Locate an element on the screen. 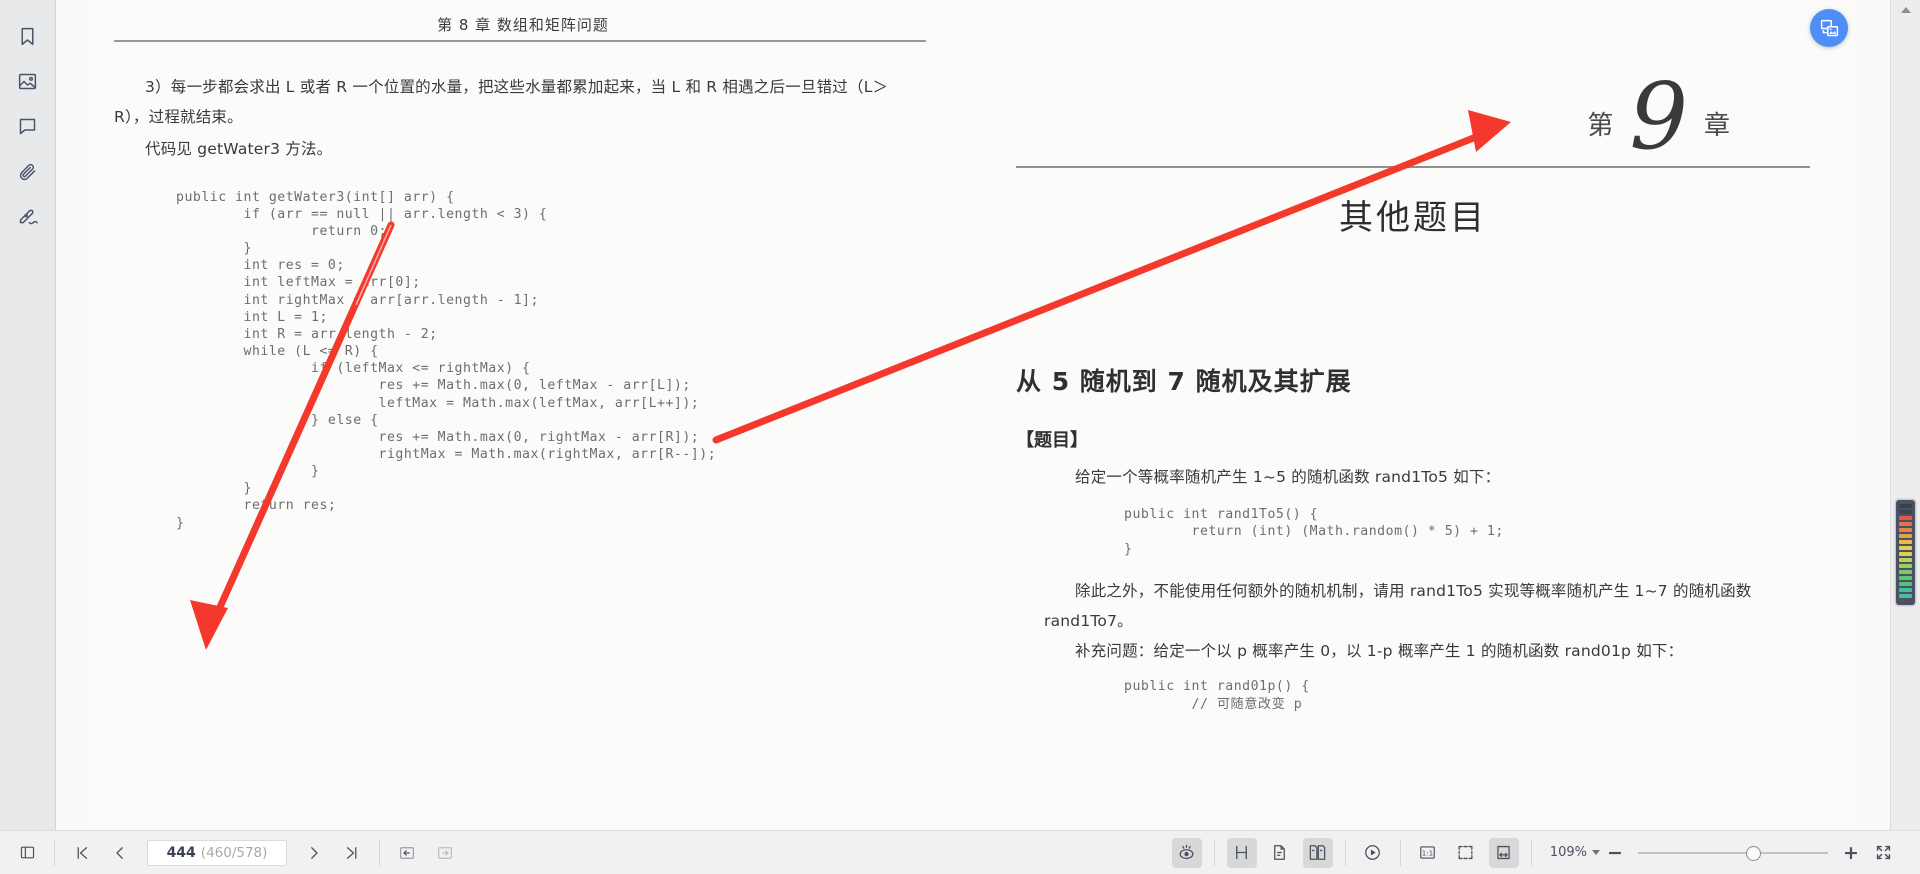 The height and width of the screenshot is (874, 1920). history-group is located at coordinates (426, 852).